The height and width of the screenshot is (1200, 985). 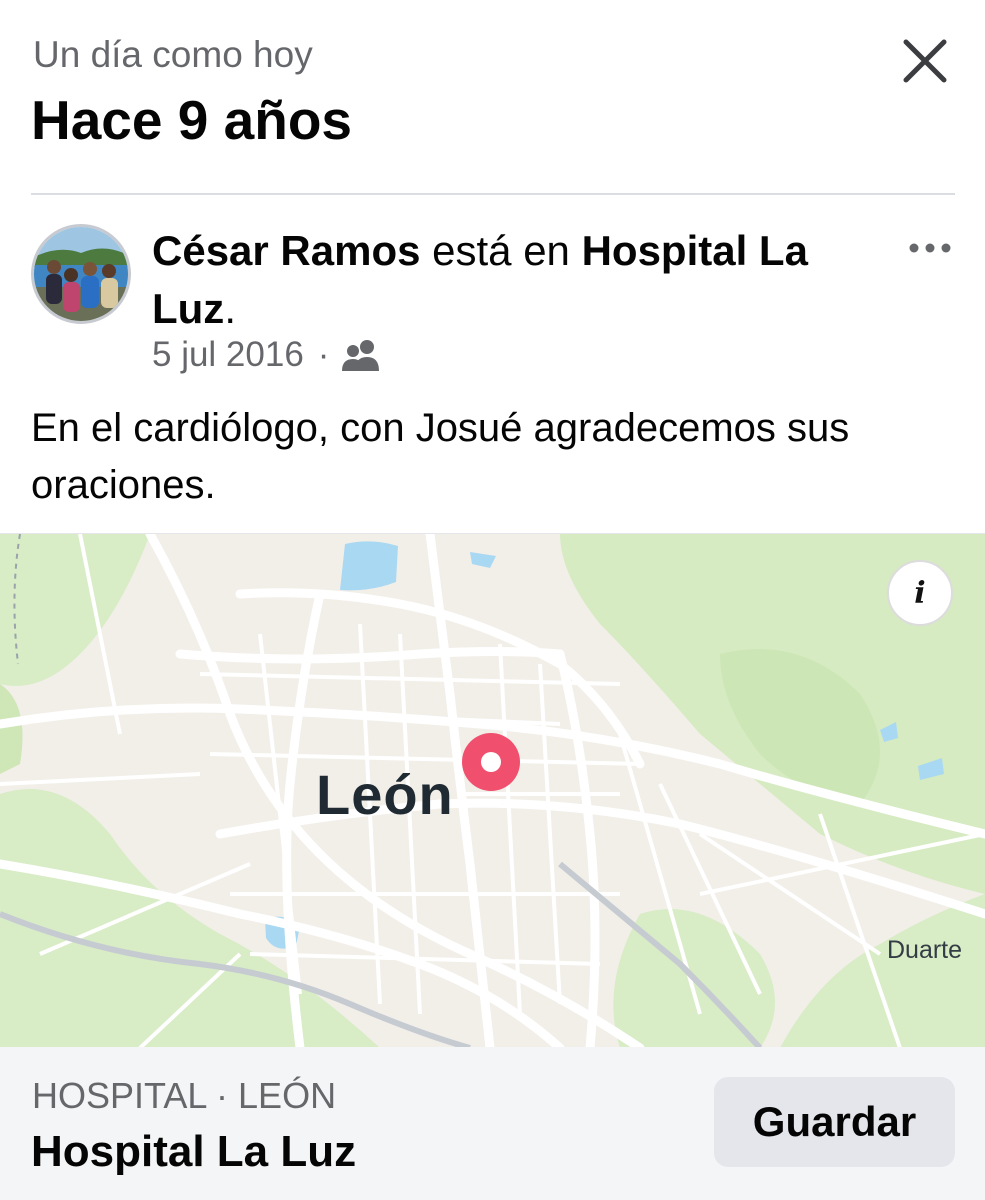 I want to click on post-date: 5 jul 2016, so click(x=228, y=355).